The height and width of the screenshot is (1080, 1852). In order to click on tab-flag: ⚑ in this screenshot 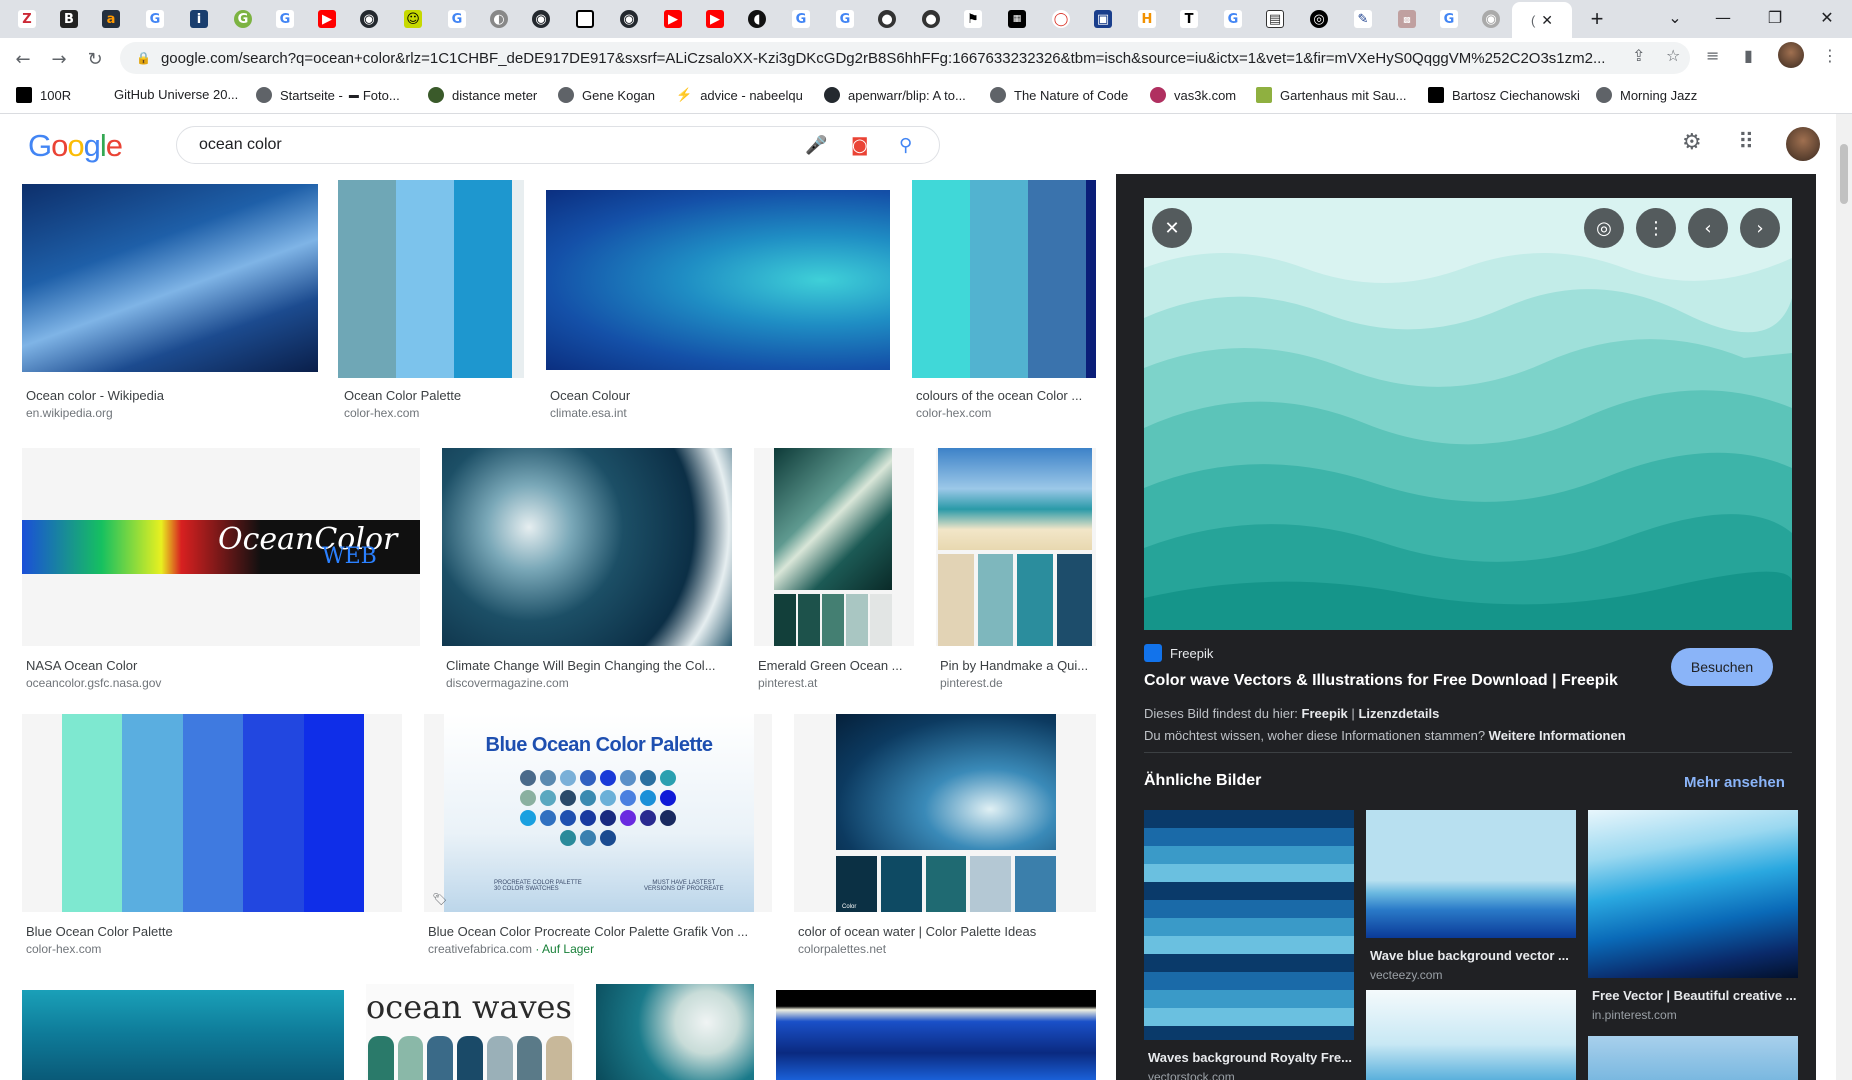, I will do `click(973, 19)`.